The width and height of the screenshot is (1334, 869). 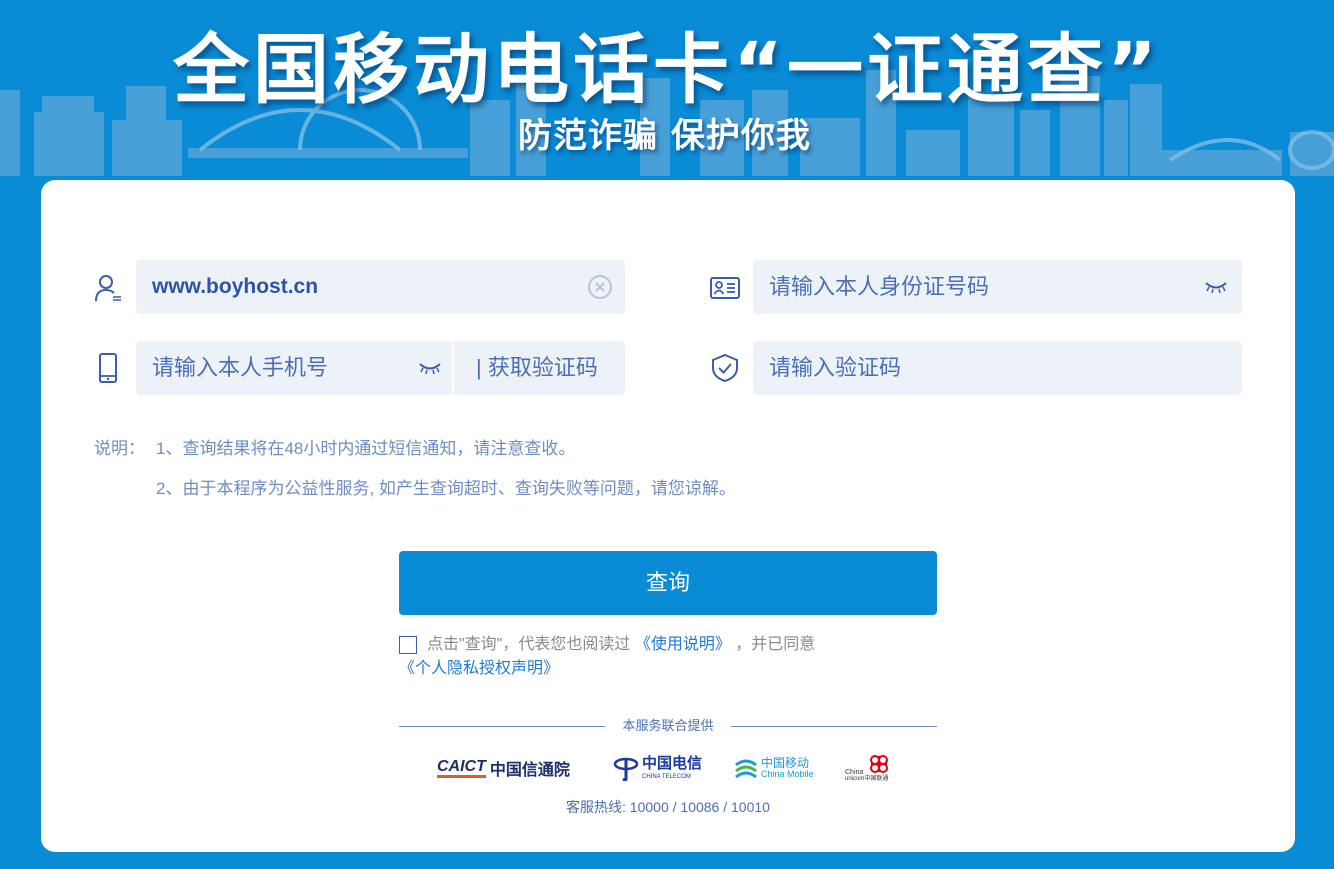 I want to click on id-visibility-toggle, so click(x=1216, y=287).